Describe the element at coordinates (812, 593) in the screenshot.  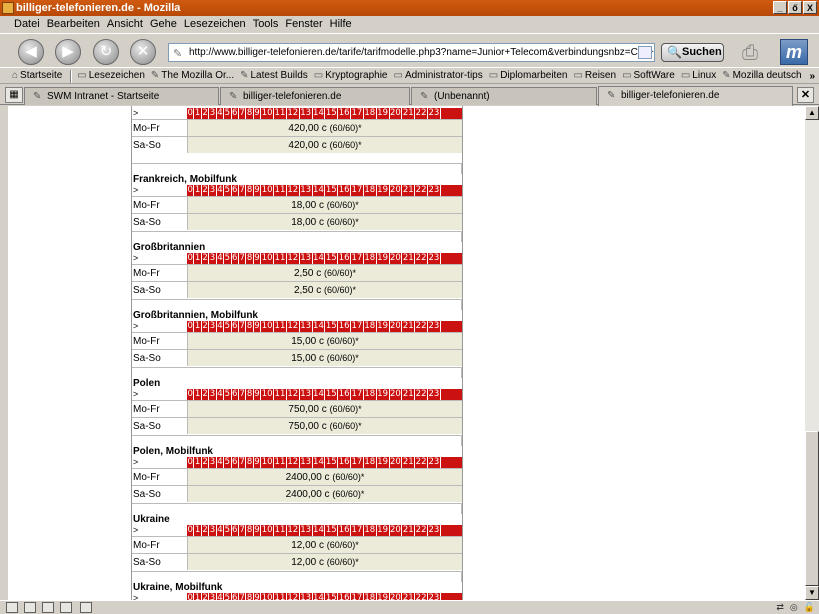
I see `scroll-down-arrow-icon: ▼` at that location.